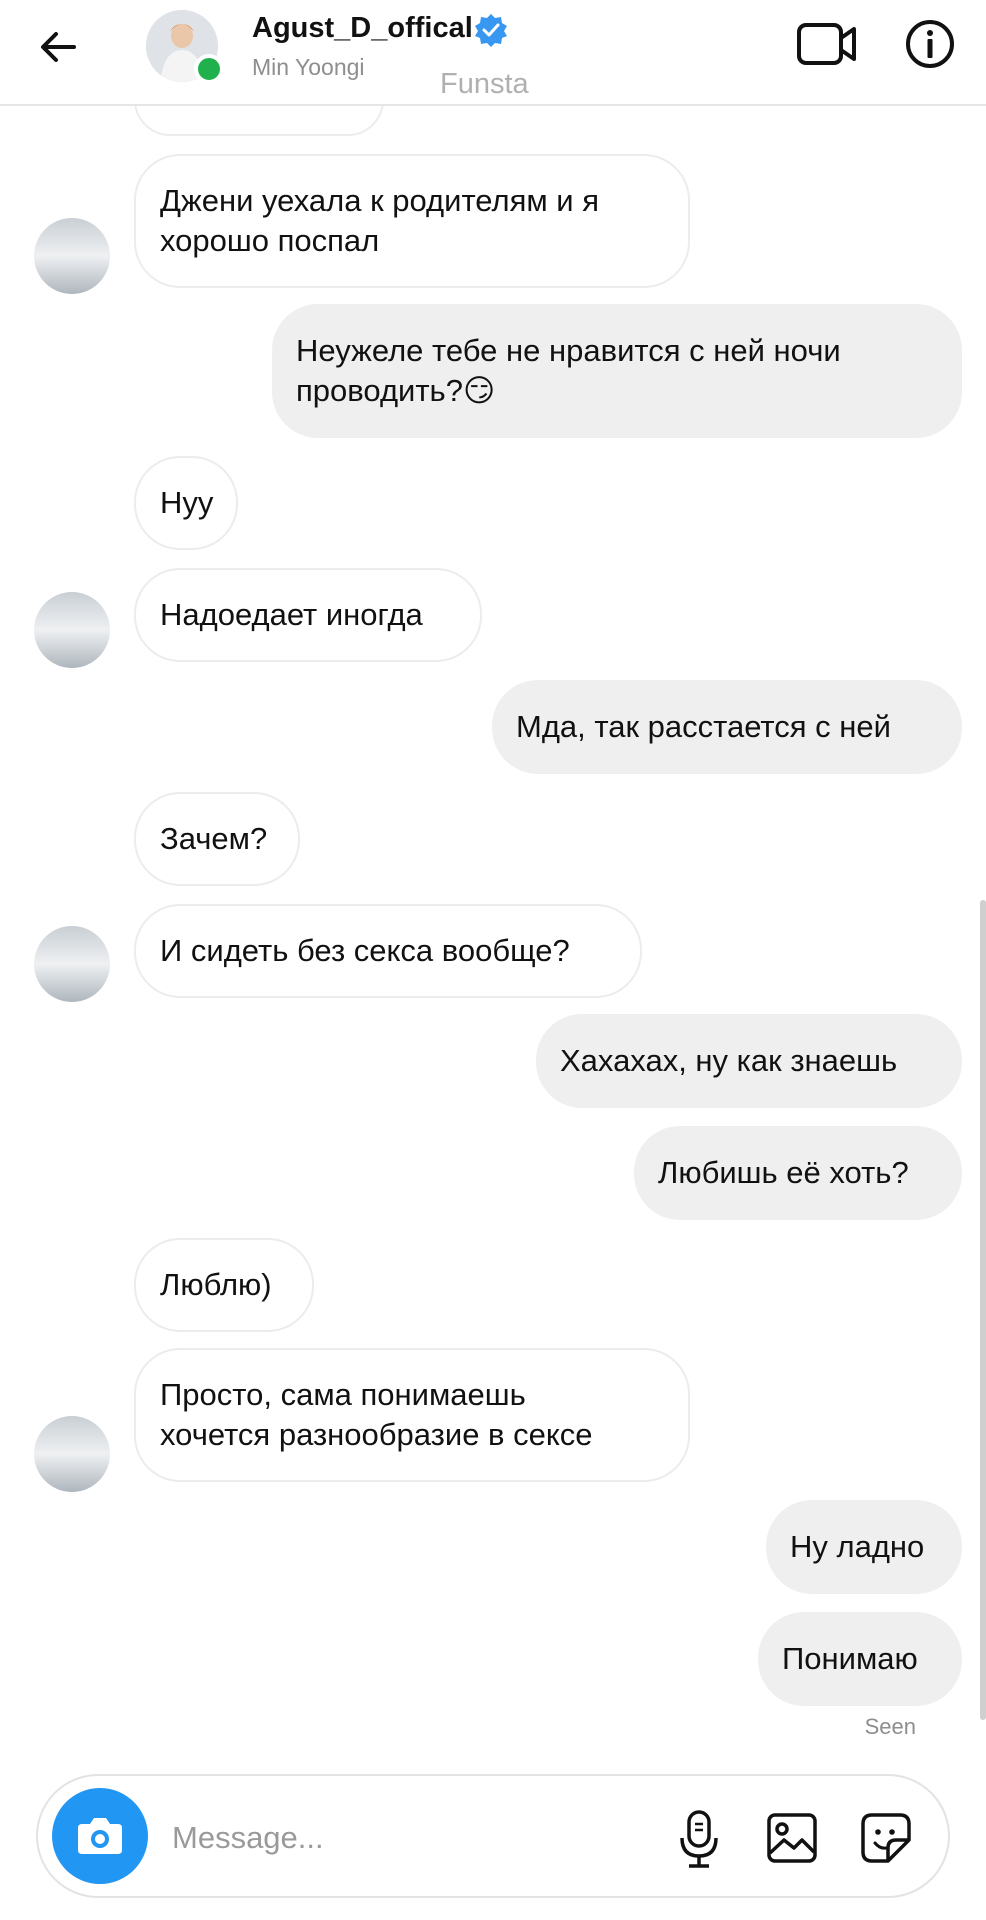  Describe the element at coordinates (217, 839) in the screenshot. I see `message-bubble-incoming: Зачем?` at that location.